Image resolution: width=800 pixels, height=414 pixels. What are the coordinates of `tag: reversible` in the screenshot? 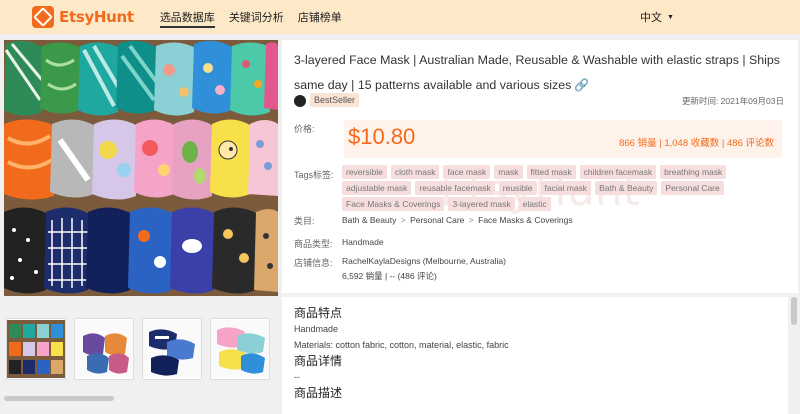 It's located at (364, 172).